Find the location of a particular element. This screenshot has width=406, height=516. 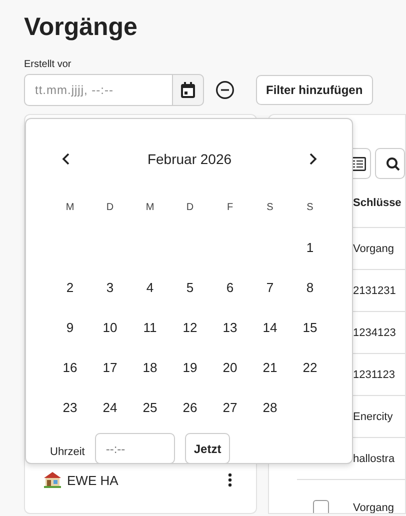

calendar-day: 5 is located at coordinates (190, 287).